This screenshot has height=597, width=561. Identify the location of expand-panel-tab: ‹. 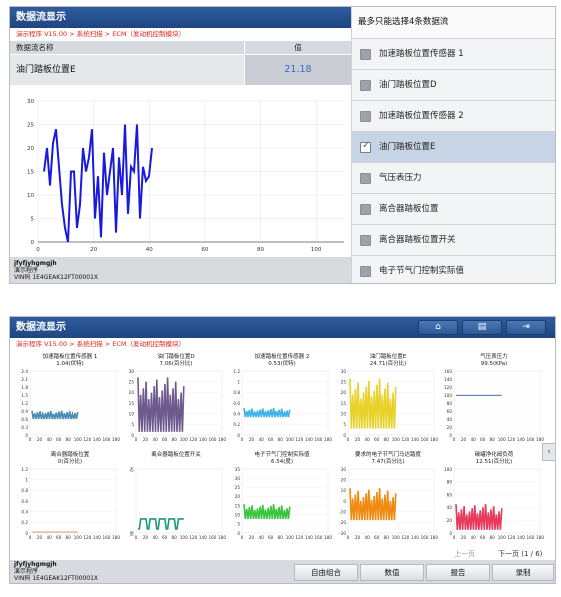
(548, 452).